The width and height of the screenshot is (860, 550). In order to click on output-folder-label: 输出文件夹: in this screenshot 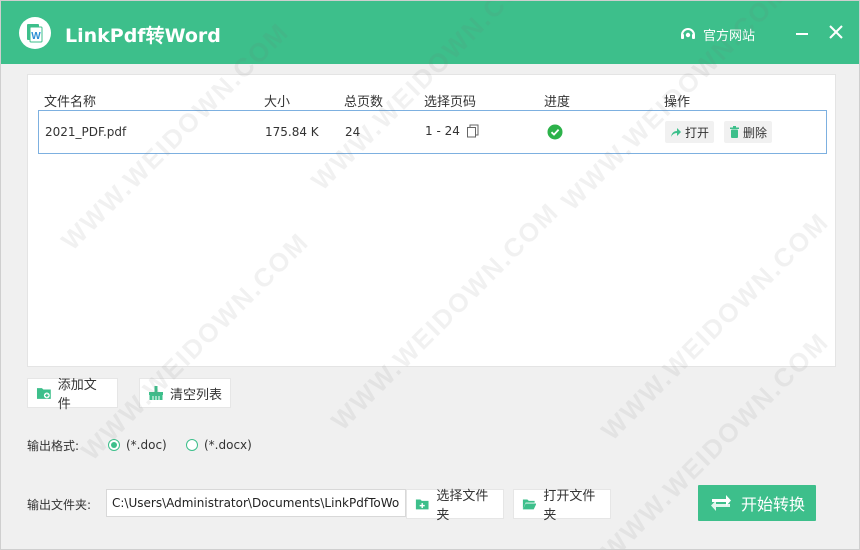, I will do `click(59, 505)`.